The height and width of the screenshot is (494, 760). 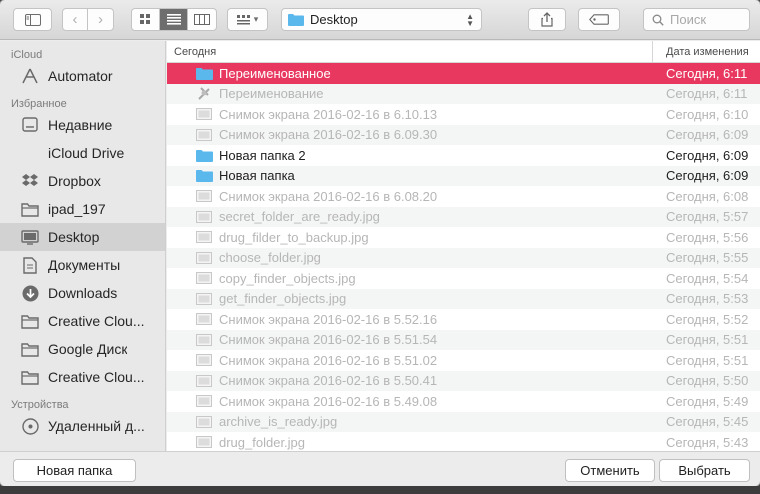 I want to click on share-icon, so click(x=547, y=19).